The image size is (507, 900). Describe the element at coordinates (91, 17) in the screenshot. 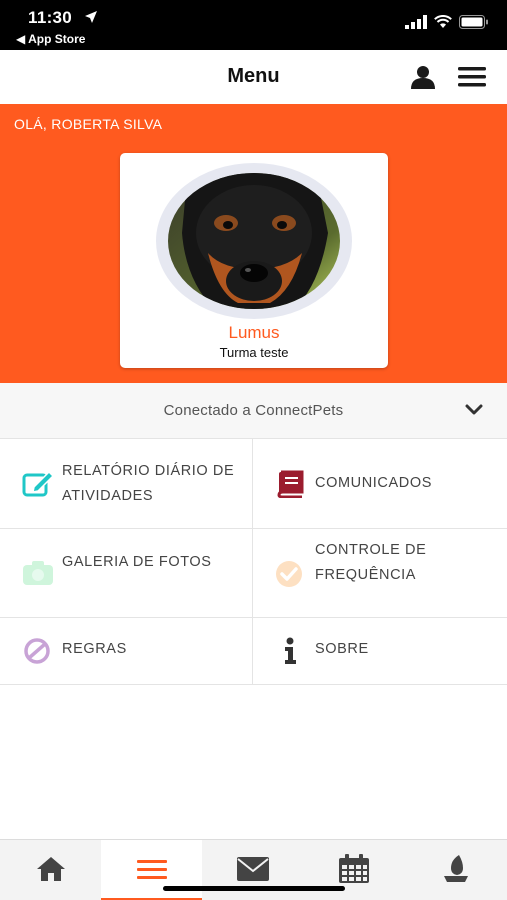

I see `location-arrow-icon` at that location.